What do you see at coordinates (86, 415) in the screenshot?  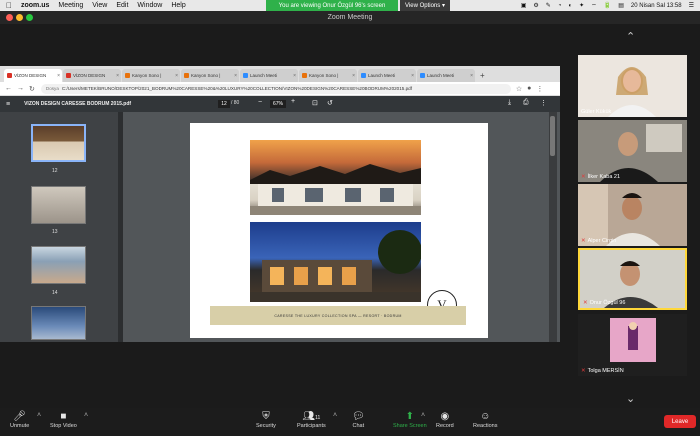 I see `video-options-caret-icon: ˄` at bounding box center [86, 415].